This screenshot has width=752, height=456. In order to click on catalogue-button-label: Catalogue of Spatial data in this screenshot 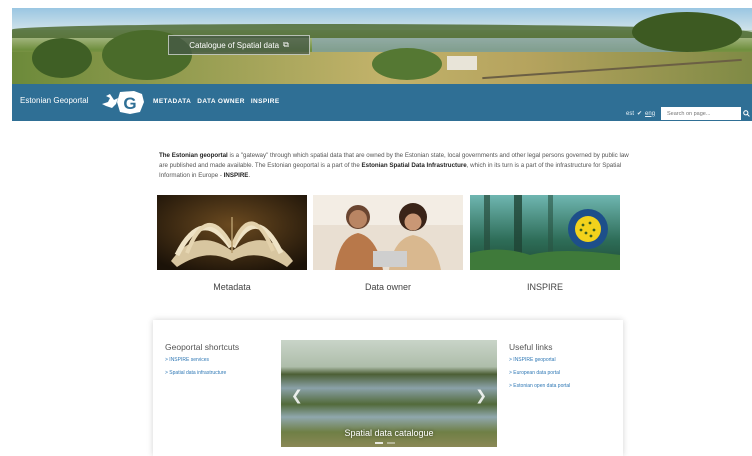, I will do `click(234, 45)`.